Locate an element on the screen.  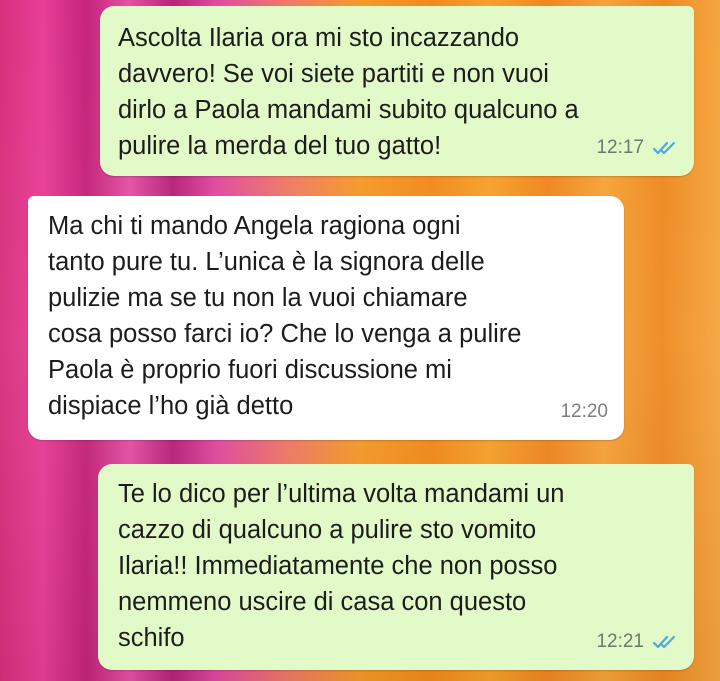
message-timestamp: 12:20 is located at coordinates (584, 411).